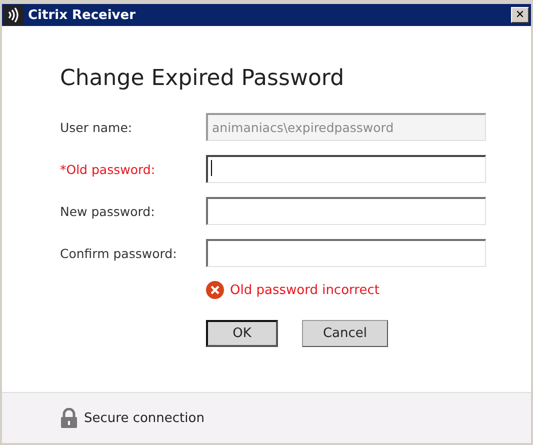 Image resolution: width=533 pixels, height=445 pixels. Describe the element at coordinates (242, 333) in the screenshot. I see `ok-button: OK` at that location.